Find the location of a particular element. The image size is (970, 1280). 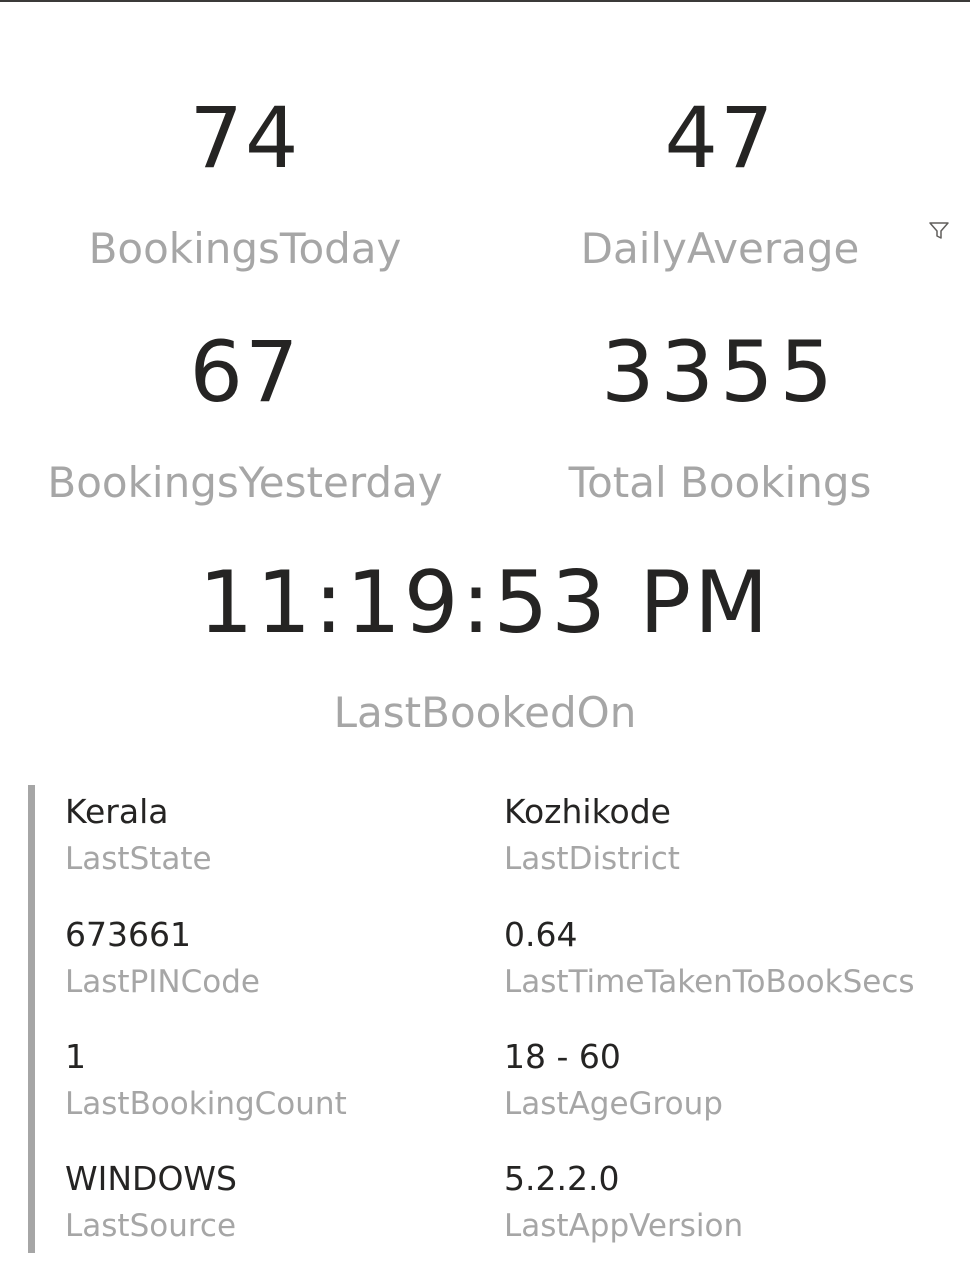

field-label: LastState is located at coordinates (138, 859).